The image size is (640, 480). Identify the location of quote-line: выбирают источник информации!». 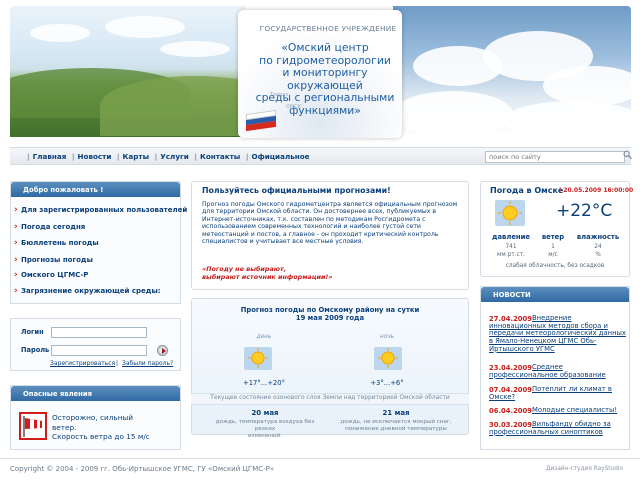
(267, 277).